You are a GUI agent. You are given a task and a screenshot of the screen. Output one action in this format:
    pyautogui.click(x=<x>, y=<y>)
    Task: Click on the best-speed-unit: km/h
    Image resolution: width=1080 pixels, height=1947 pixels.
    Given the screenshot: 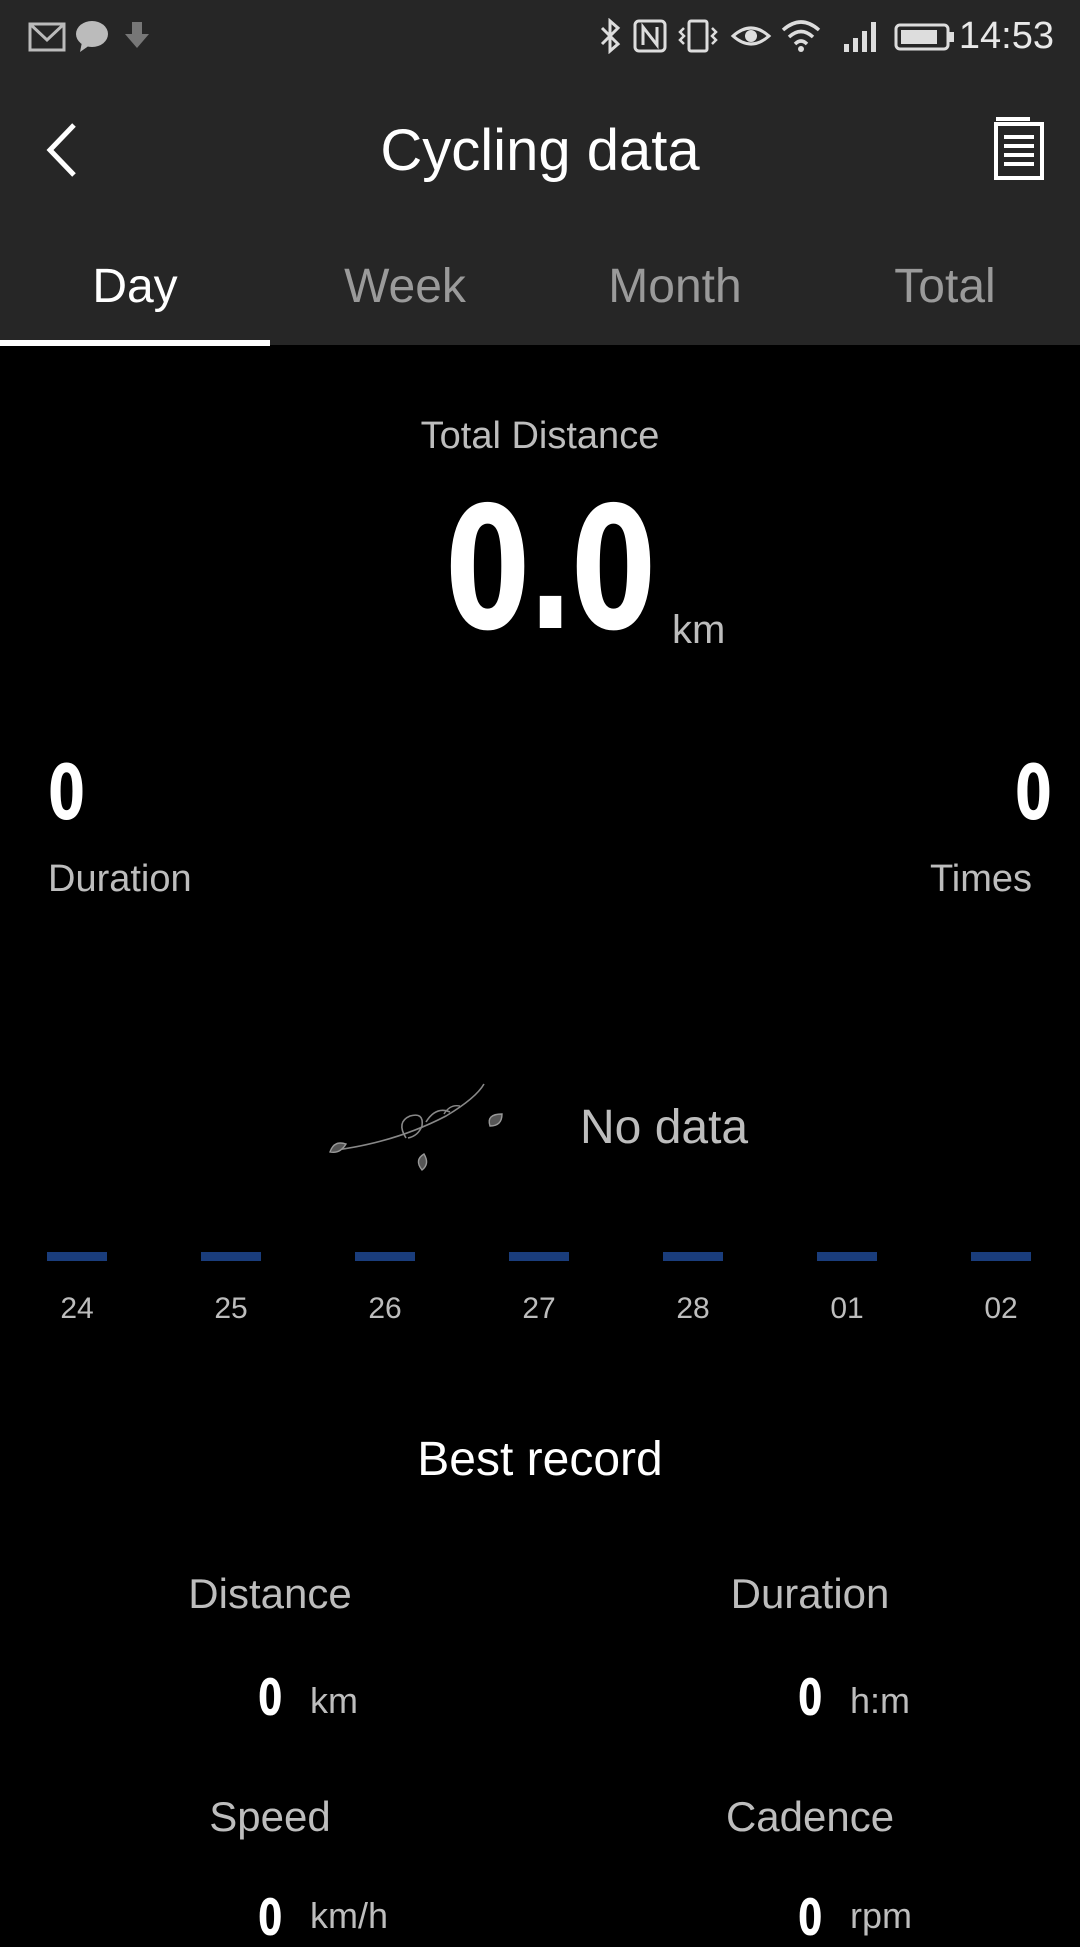 What is the action you would take?
    pyautogui.click(x=349, y=1915)
    